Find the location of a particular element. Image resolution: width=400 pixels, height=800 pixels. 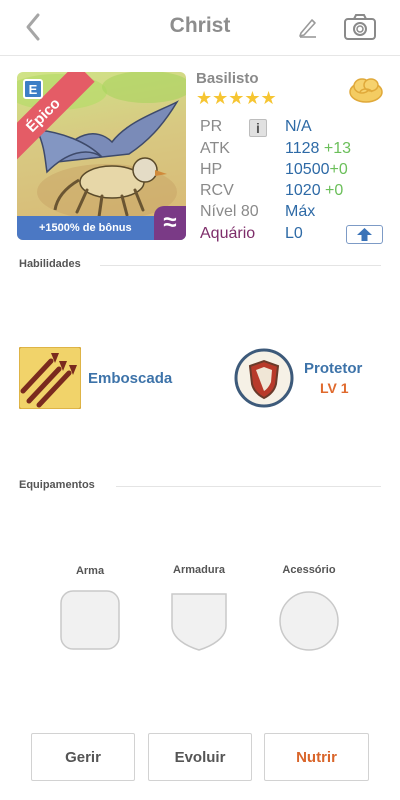

unit-name: Basilisto is located at coordinates (227, 78).